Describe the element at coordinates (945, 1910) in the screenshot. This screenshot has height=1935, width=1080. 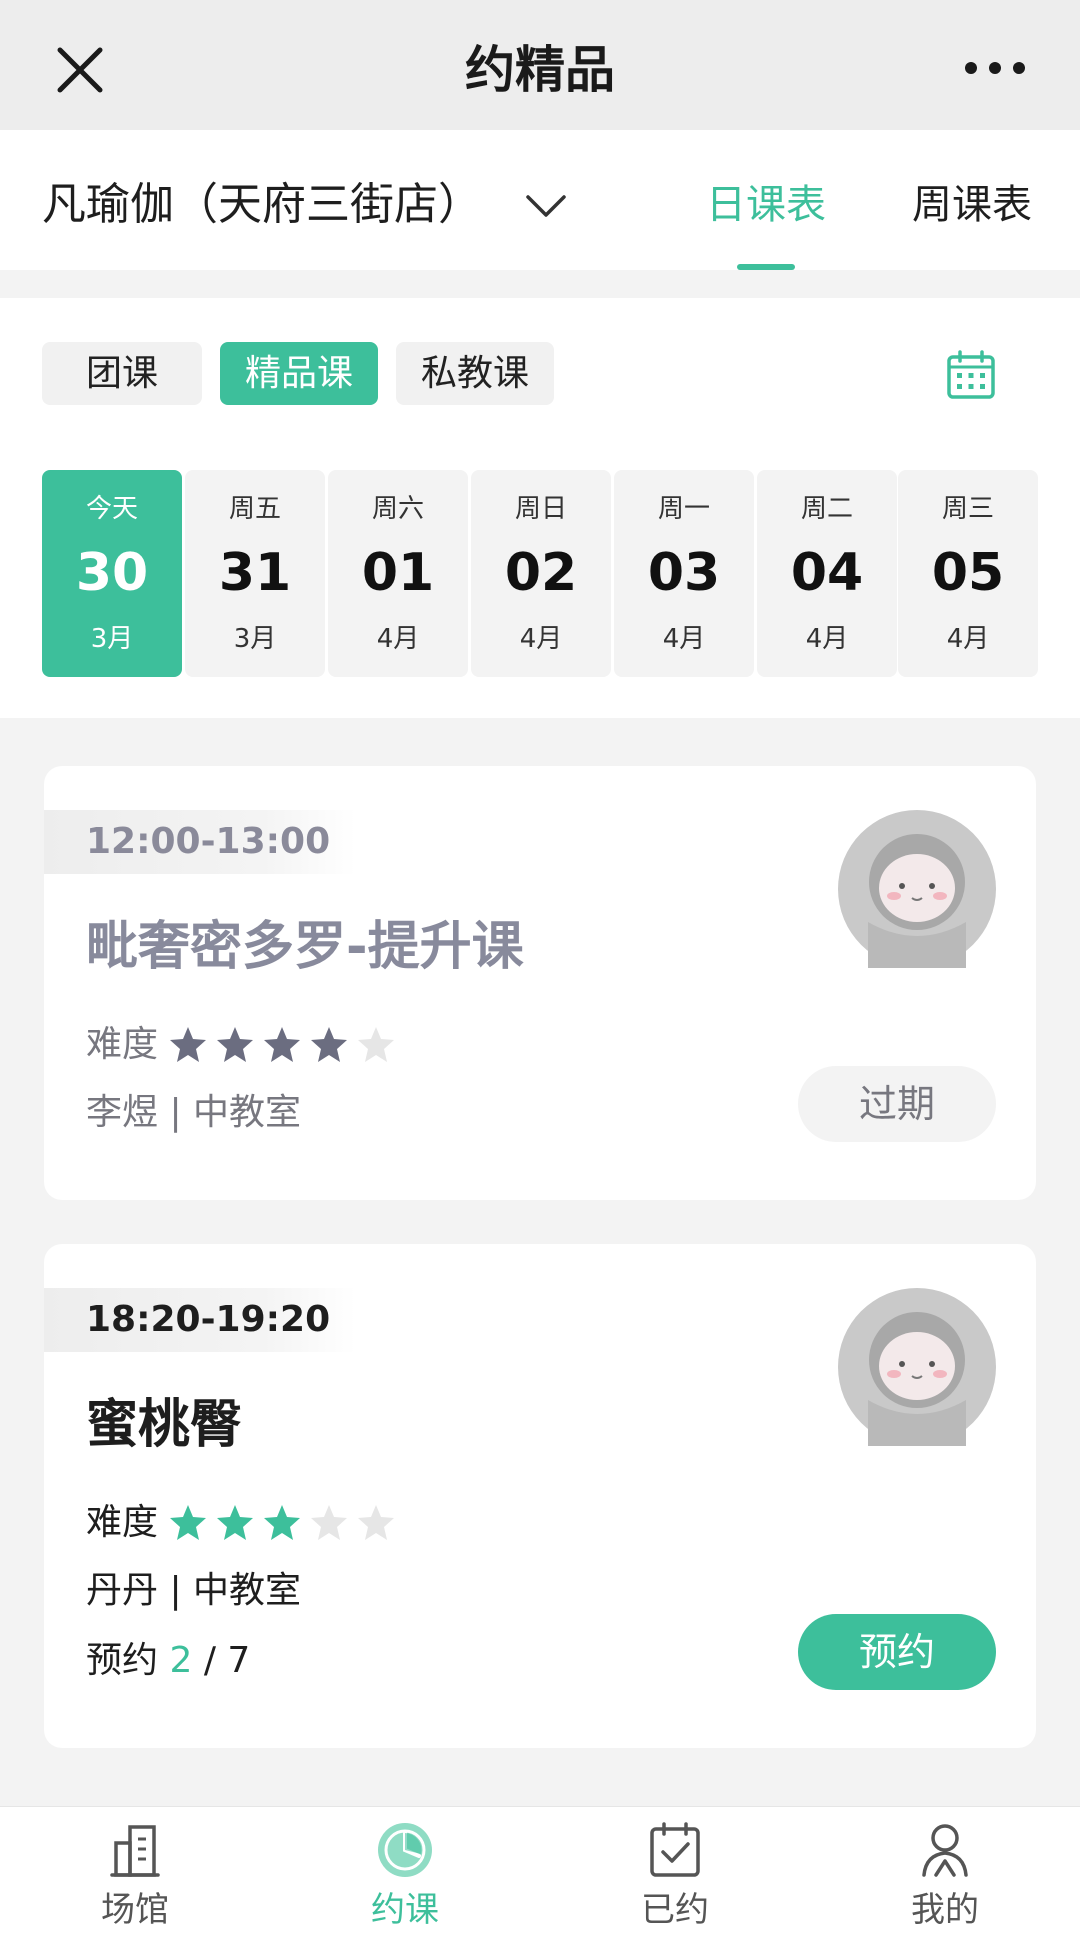
I see `nav-label: 我的` at that location.